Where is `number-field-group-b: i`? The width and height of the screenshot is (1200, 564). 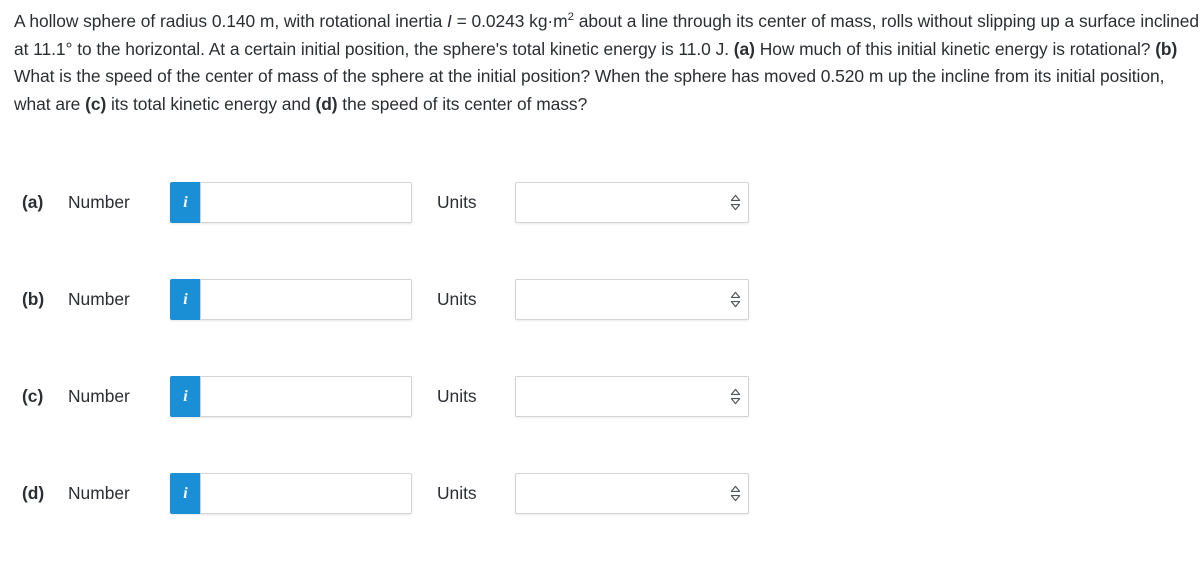
number-field-group-b: i is located at coordinates (291, 299).